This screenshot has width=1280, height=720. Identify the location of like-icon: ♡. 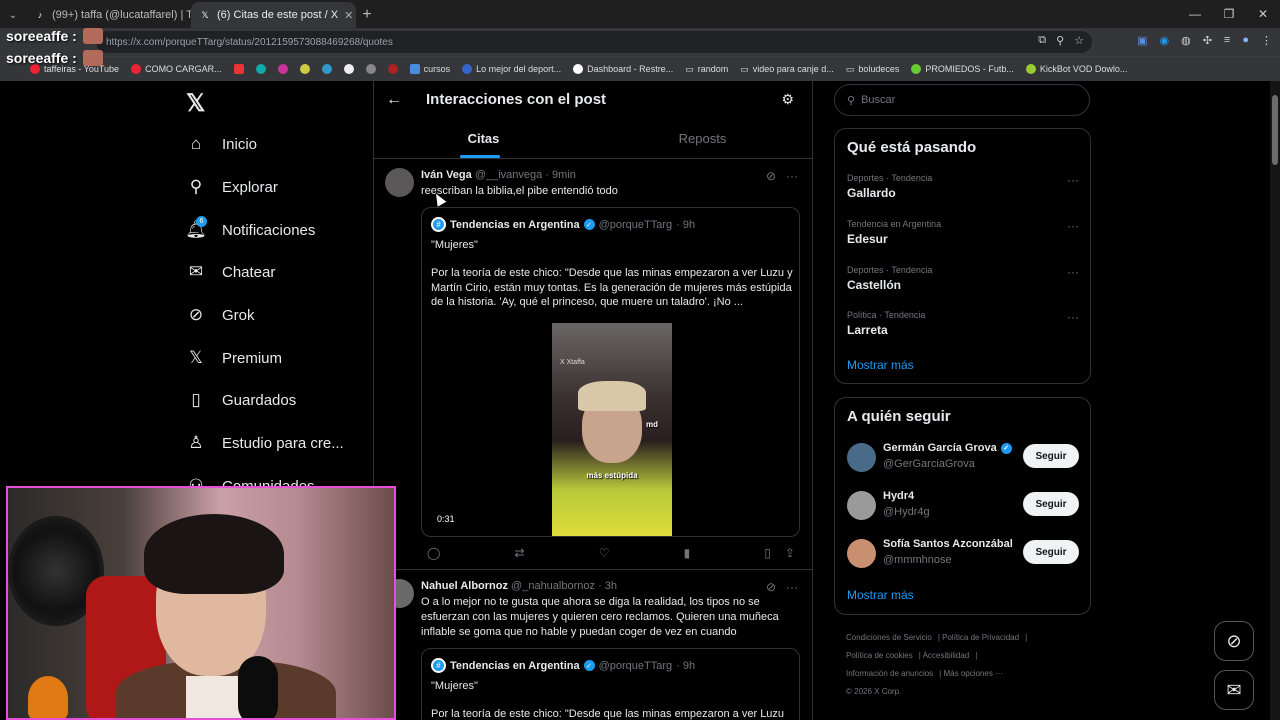
(604, 553).